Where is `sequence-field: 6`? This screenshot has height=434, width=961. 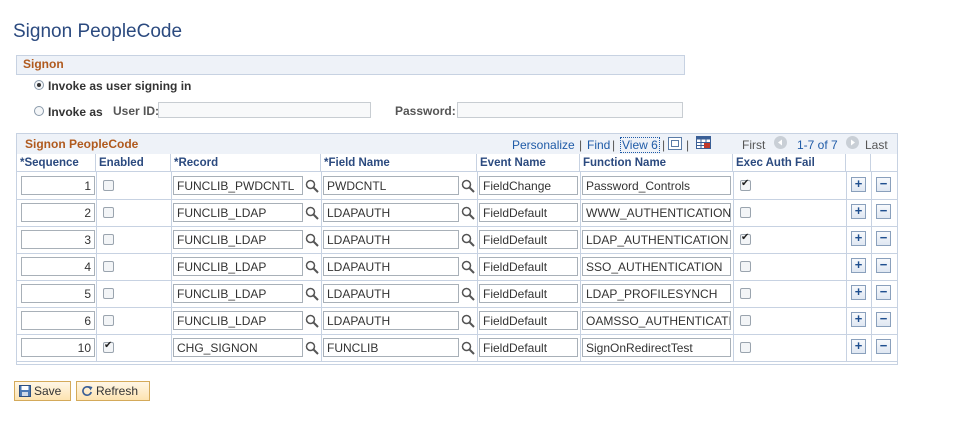 sequence-field: 6 is located at coordinates (58, 320).